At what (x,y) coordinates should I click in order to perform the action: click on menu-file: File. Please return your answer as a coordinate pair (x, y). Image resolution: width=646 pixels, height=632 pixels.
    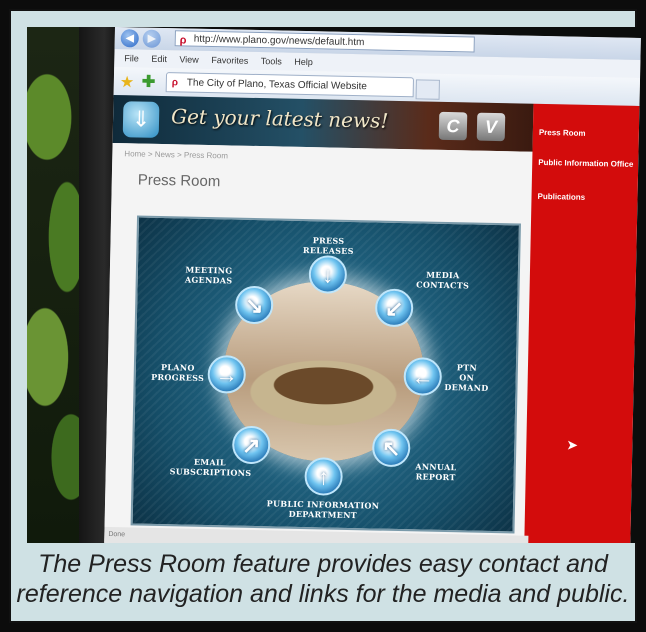
    Looking at the image, I should click on (131, 58).